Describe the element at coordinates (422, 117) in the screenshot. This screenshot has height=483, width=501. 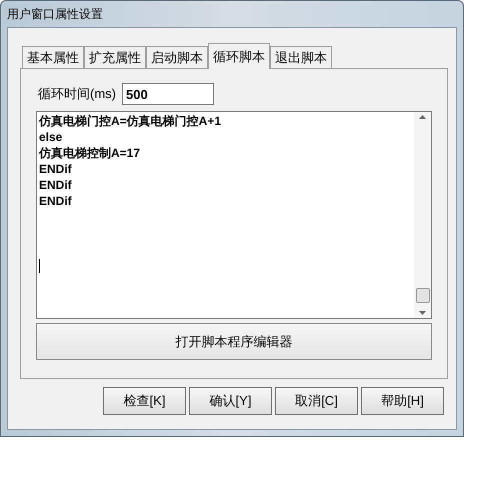
I see `scroll-up-icon` at that location.